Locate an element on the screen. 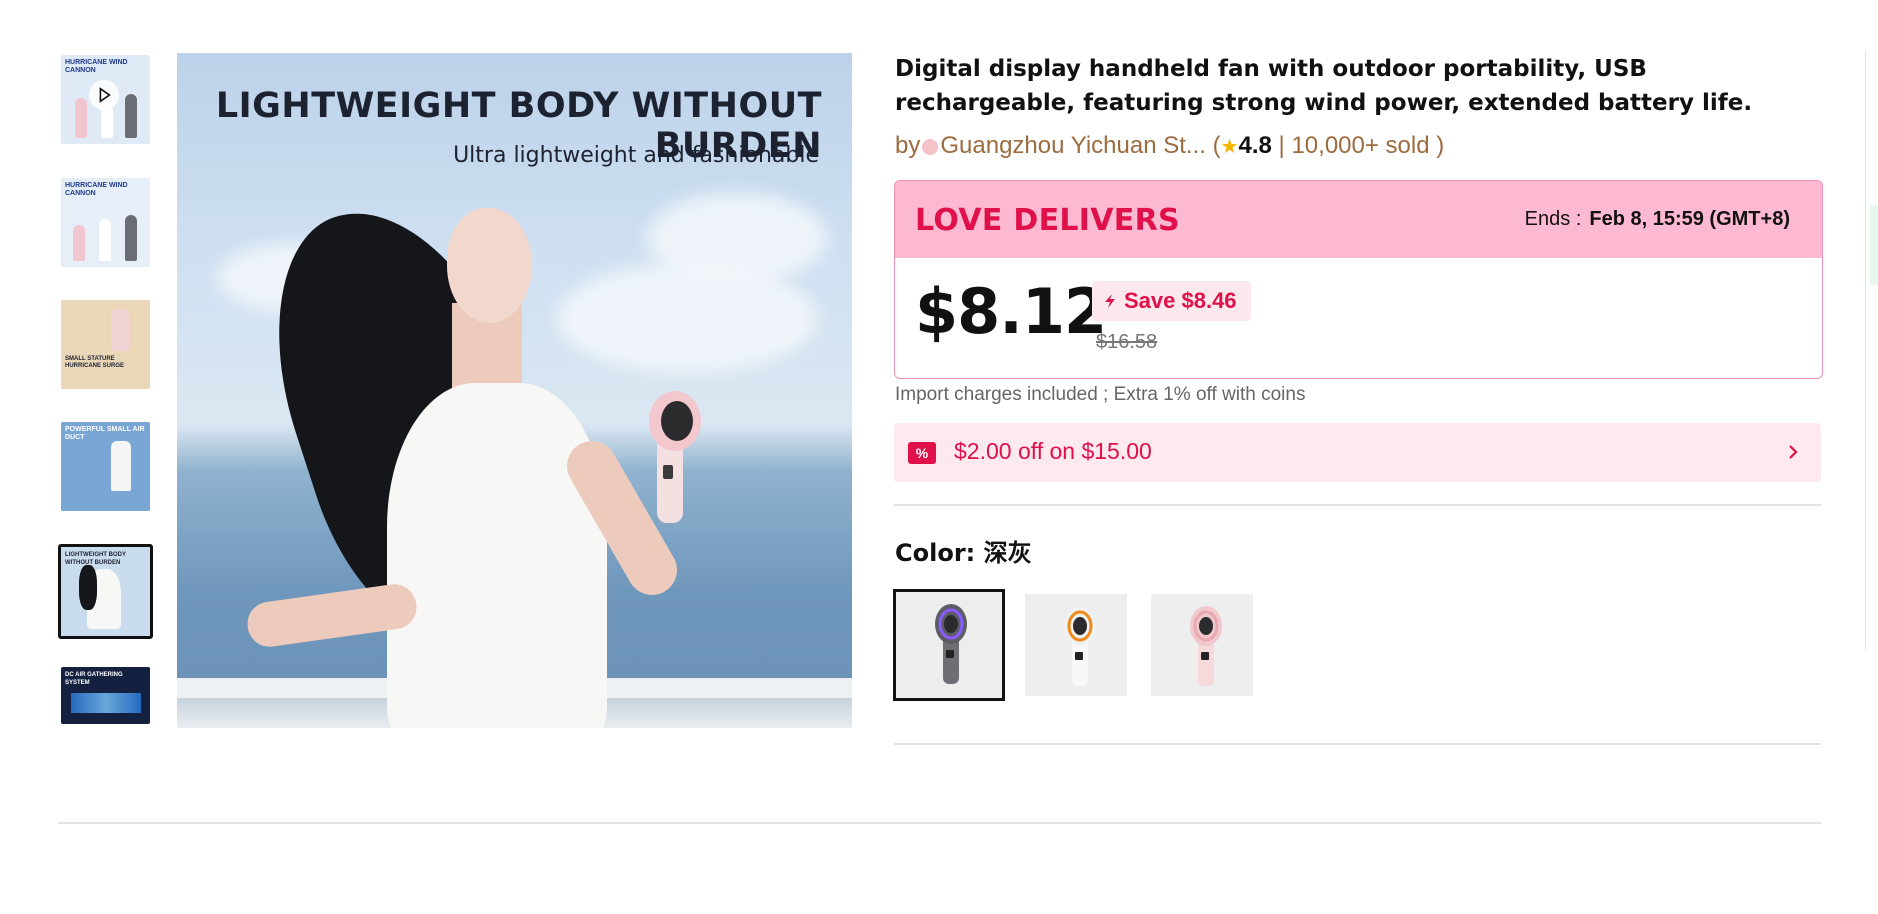  thumbnail-5: LIGHTWEIGHT BODY WITHOUT BURDEN is located at coordinates (105, 591).